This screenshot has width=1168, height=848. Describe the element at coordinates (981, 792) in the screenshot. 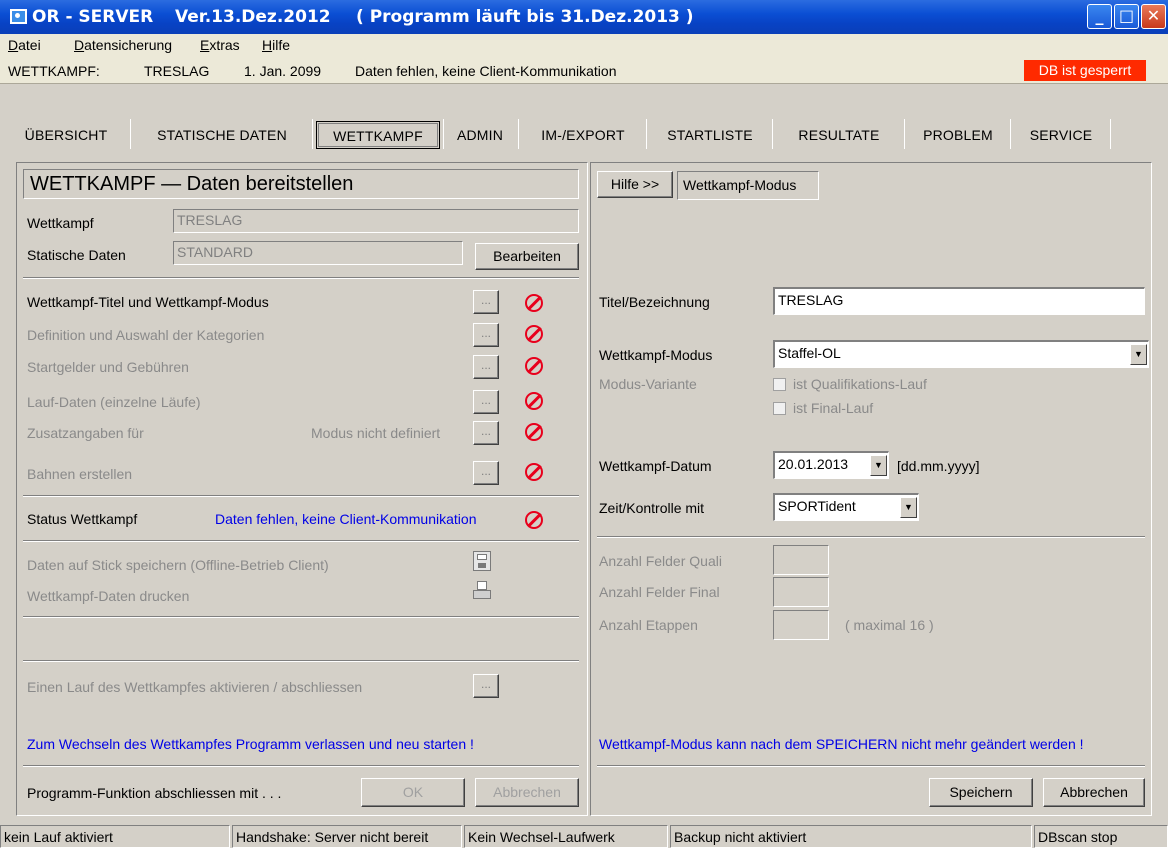

I see `speichern-button: Speichern` at that location.